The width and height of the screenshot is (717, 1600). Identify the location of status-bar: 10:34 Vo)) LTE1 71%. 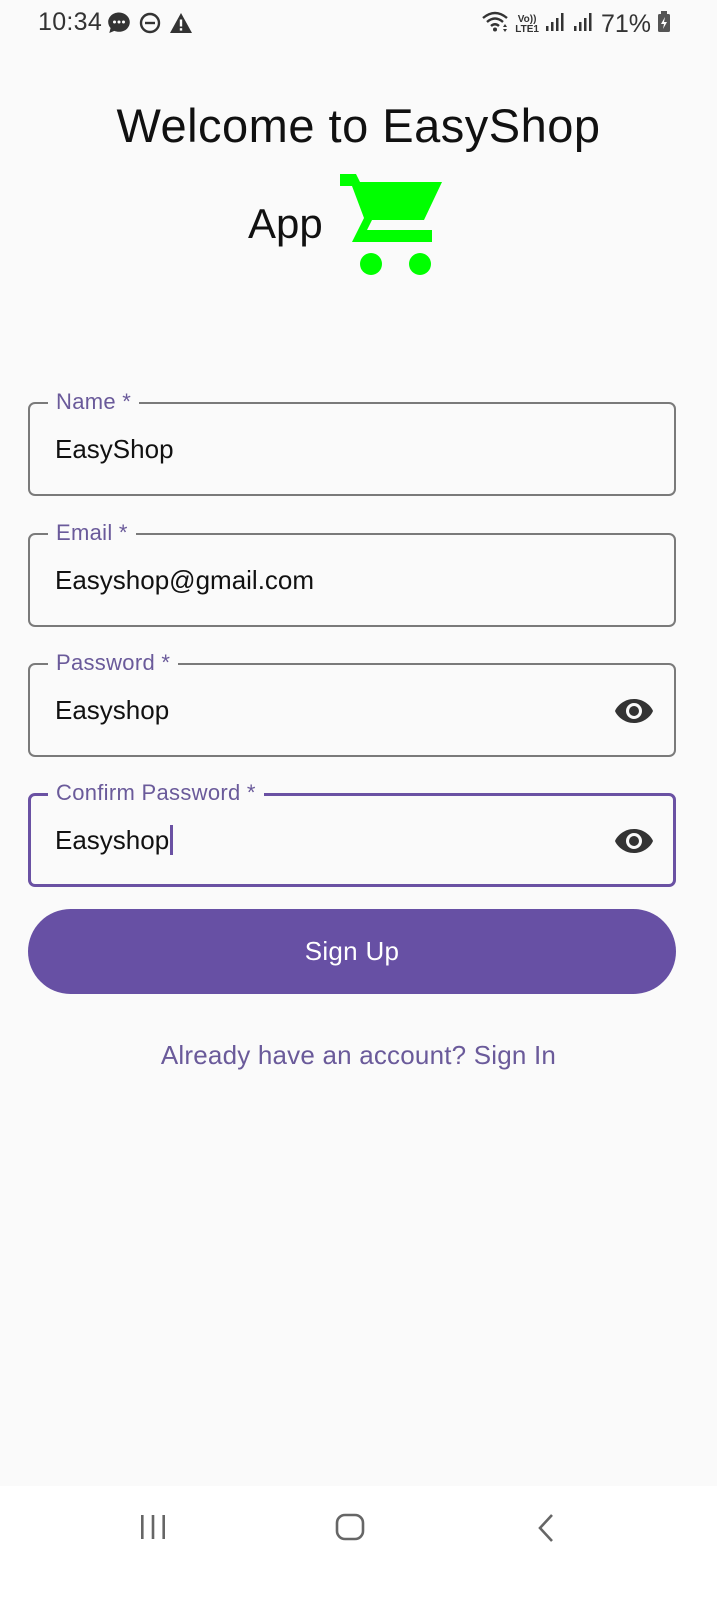
(358, 24).